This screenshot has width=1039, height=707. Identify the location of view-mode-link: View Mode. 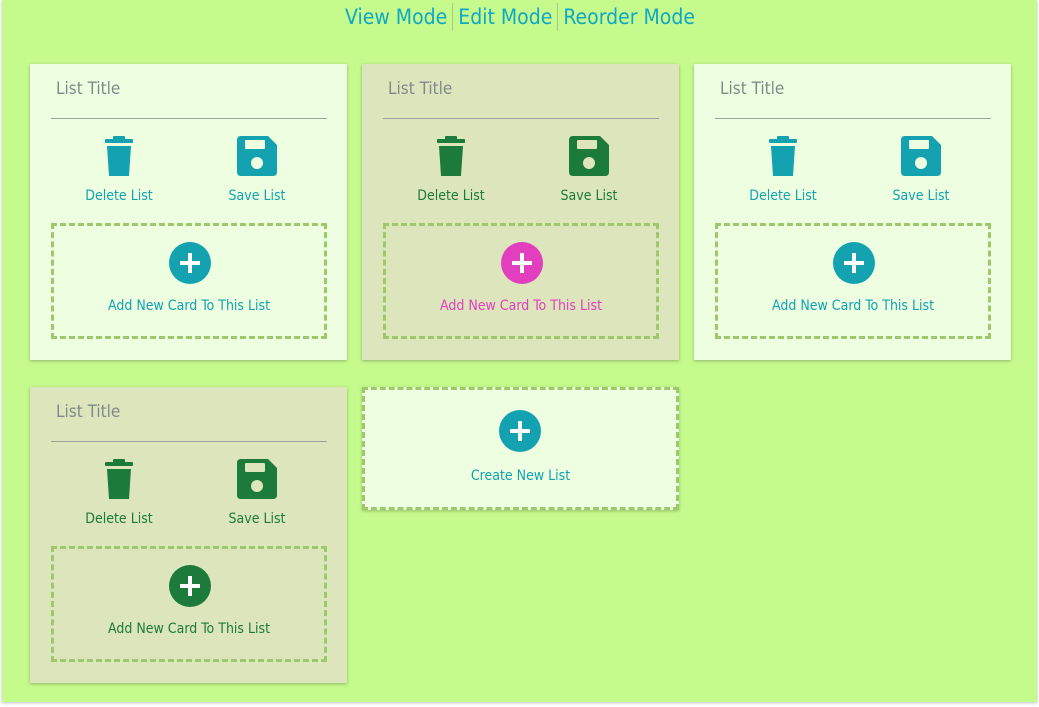
(396, 17).